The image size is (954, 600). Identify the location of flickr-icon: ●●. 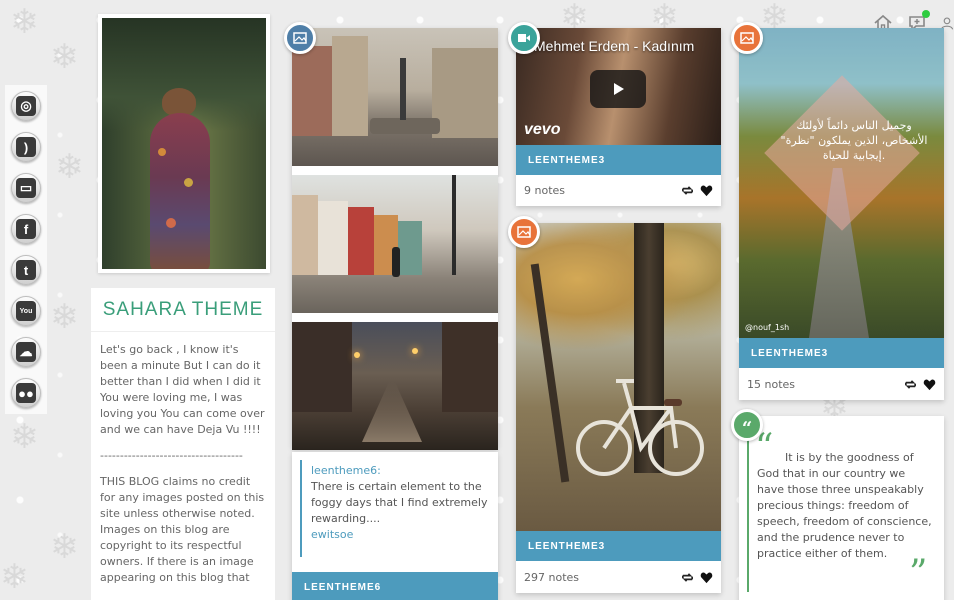
(26, 393).